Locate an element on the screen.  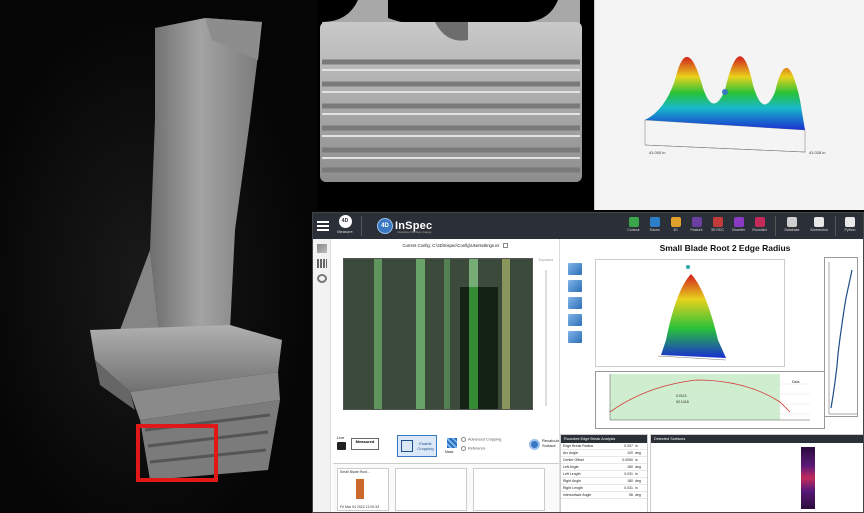
menu-icon is located at coordinates (323, 225).